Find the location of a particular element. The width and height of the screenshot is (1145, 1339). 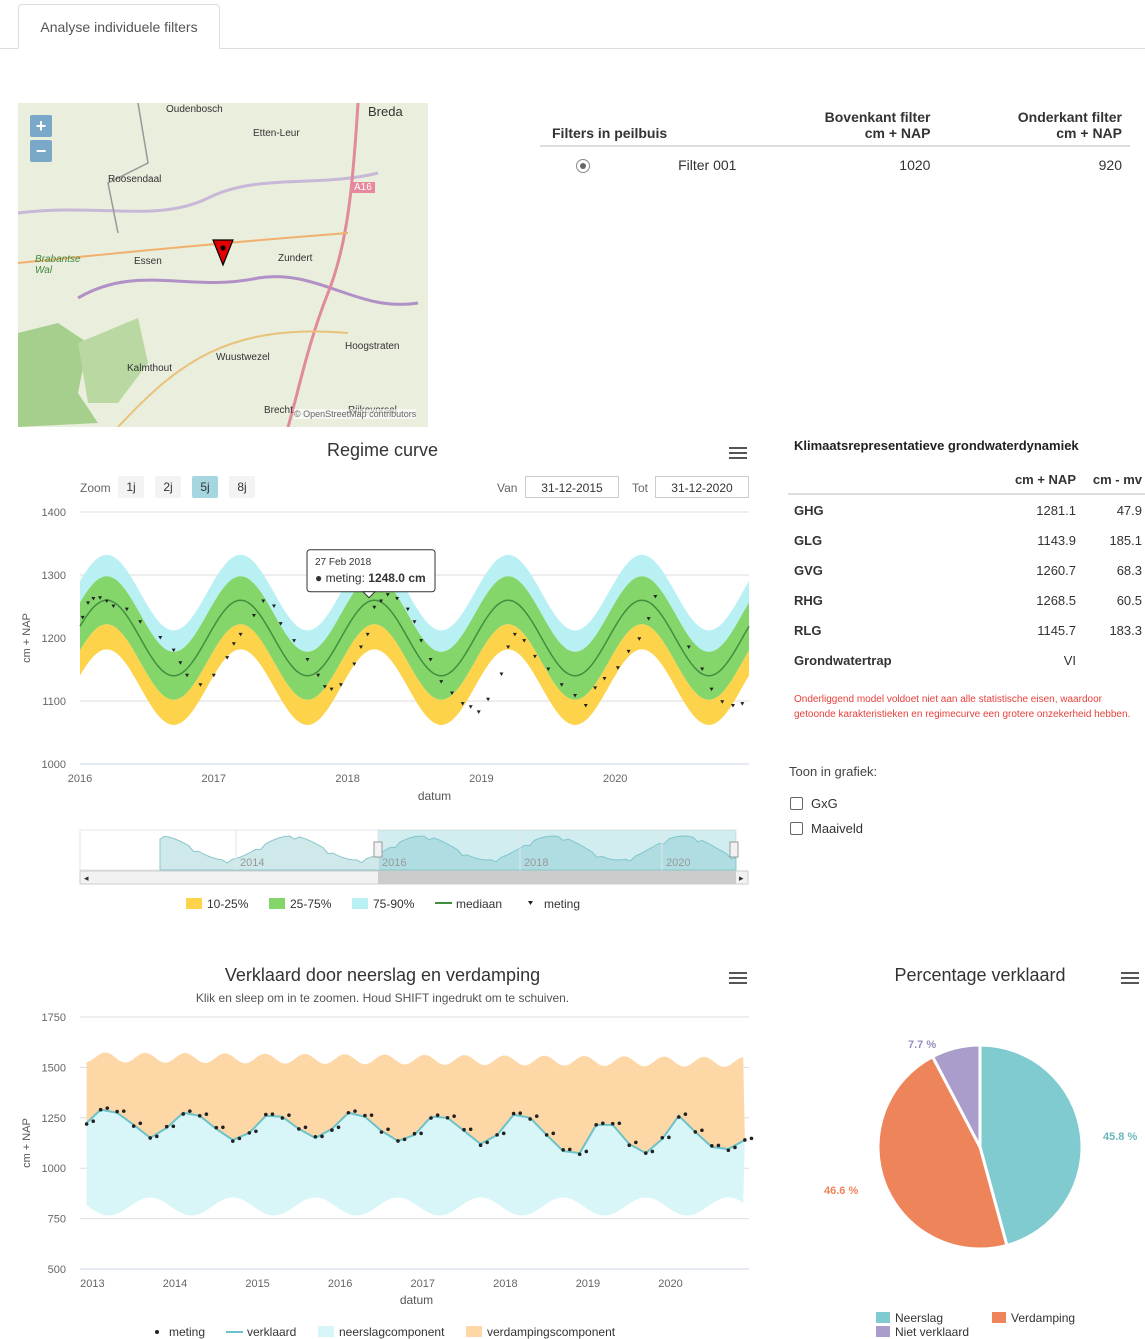

row-label: GVG is located at coordinates (808, 570).